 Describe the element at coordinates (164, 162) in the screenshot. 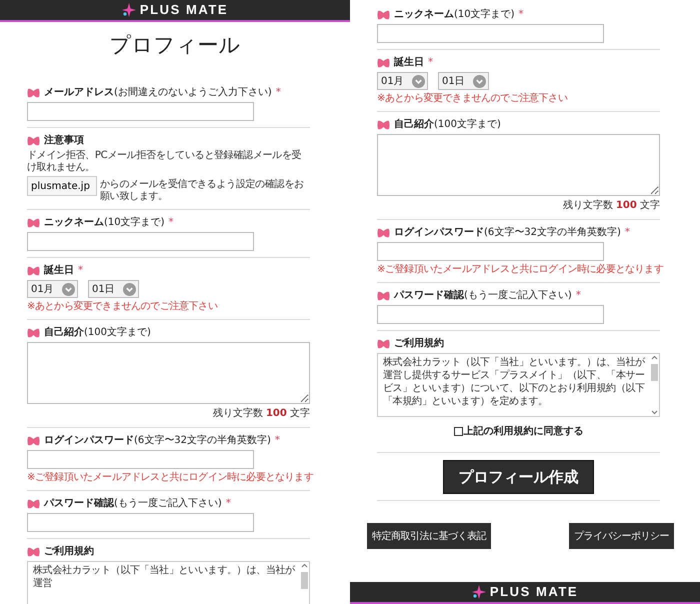

I see `notice-text: ドメイン拒否、PCメール拒否をしていると登録確認メールを受け取れません。` at that location.